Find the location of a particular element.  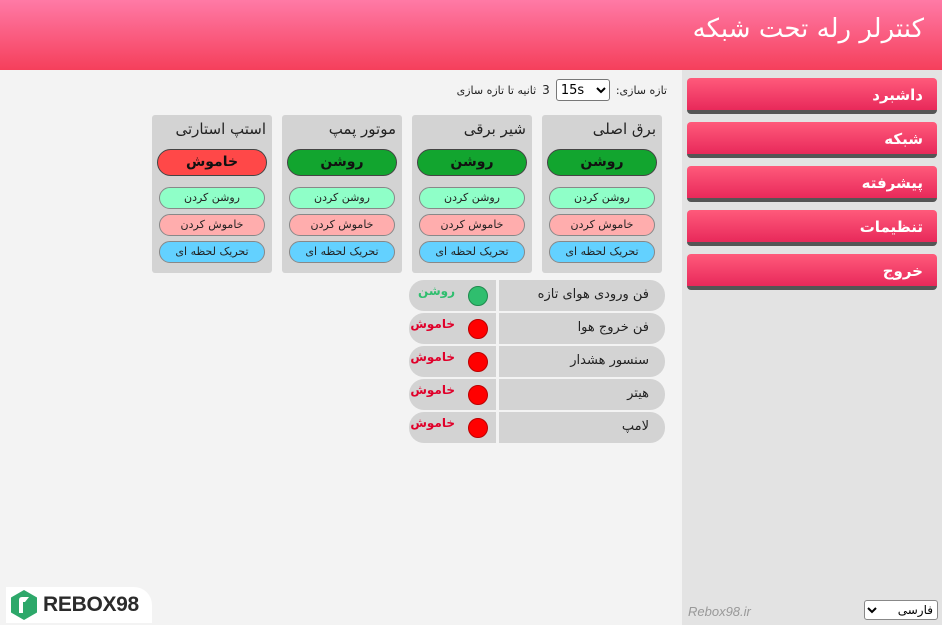

brand-logo: REBOX98 is located at coordinates (79, 605).